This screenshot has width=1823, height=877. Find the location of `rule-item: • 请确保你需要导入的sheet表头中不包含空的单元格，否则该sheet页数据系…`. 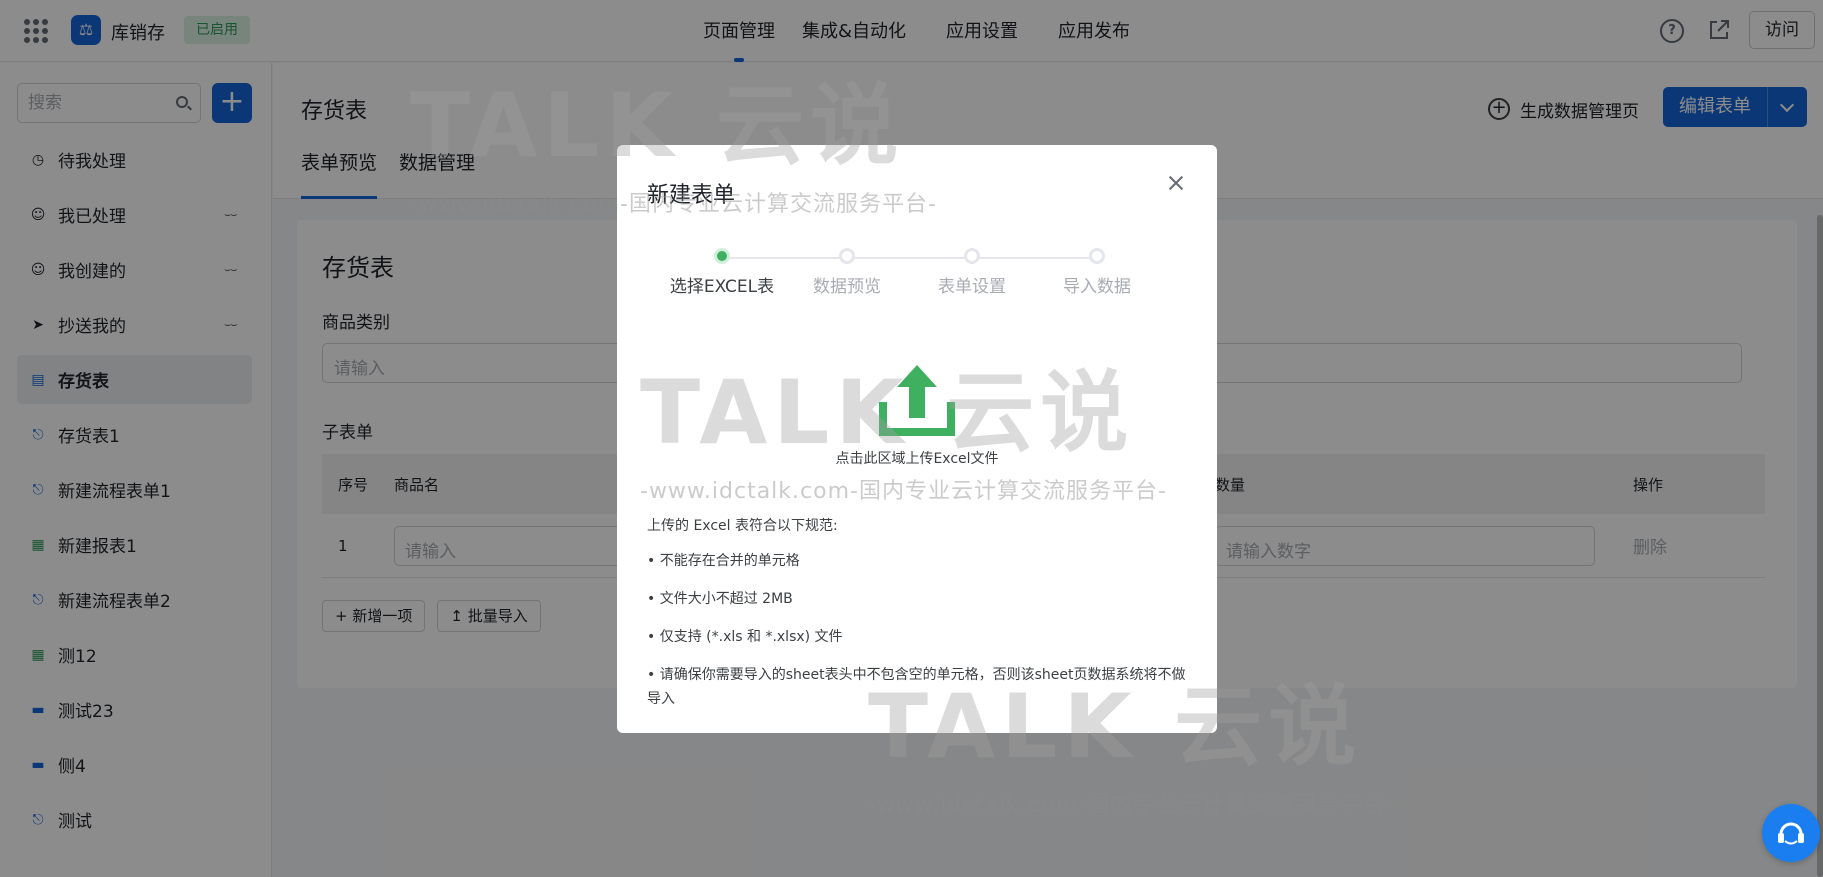

rule-item: • 请确保你需要导入的sheet表头中不包含空的单元格，否则该sheet页数据系… is located at coordinates (916, 687).